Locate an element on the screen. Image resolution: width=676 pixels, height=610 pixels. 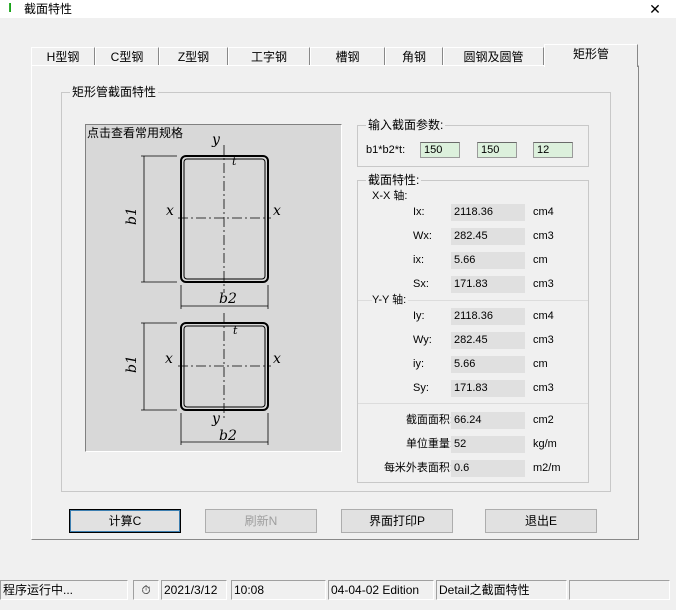
wy-label: Wy: is located at coordinates (422, 340).